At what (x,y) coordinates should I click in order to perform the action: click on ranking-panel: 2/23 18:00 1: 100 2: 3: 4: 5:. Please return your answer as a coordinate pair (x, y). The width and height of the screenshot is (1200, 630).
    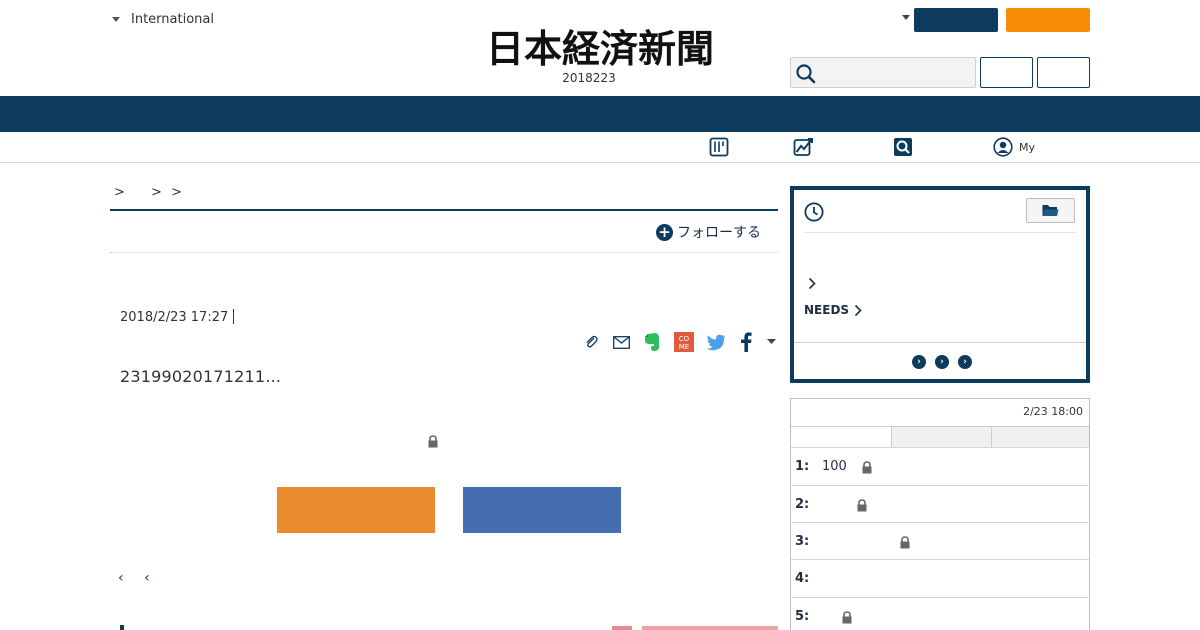
    Looking at the image, I should click on (940, 514).